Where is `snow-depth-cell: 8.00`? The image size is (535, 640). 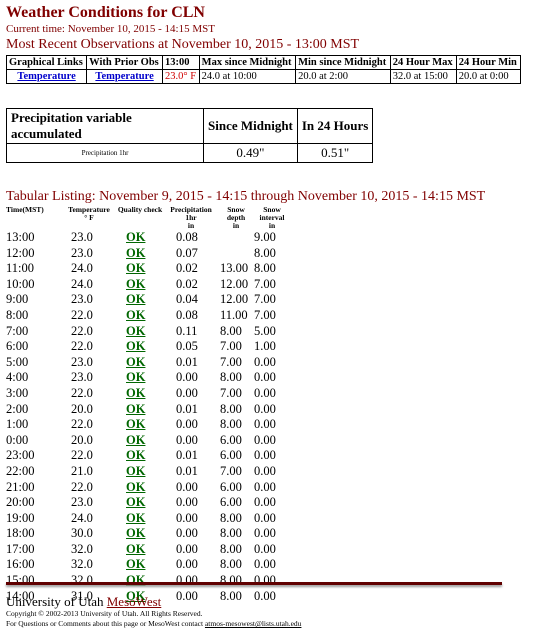
snow-depth-cell: 8.00 is located at coordinates (231, 330).